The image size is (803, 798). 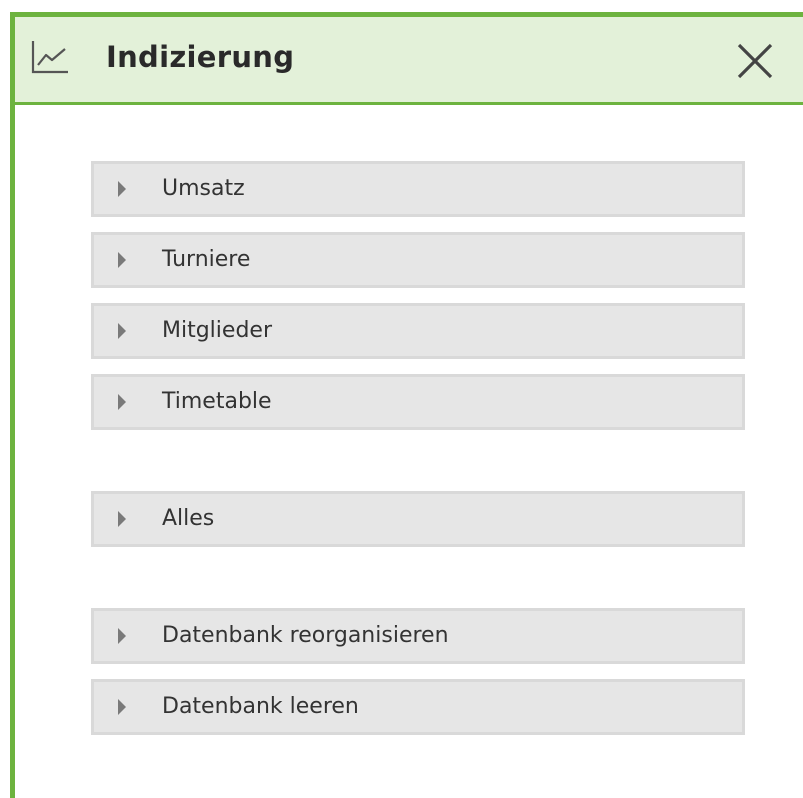 What do you see at coordinates (418, 402) in the screenshot?
I see `action-timetable: Timetable` at bounding box center [418, 402].